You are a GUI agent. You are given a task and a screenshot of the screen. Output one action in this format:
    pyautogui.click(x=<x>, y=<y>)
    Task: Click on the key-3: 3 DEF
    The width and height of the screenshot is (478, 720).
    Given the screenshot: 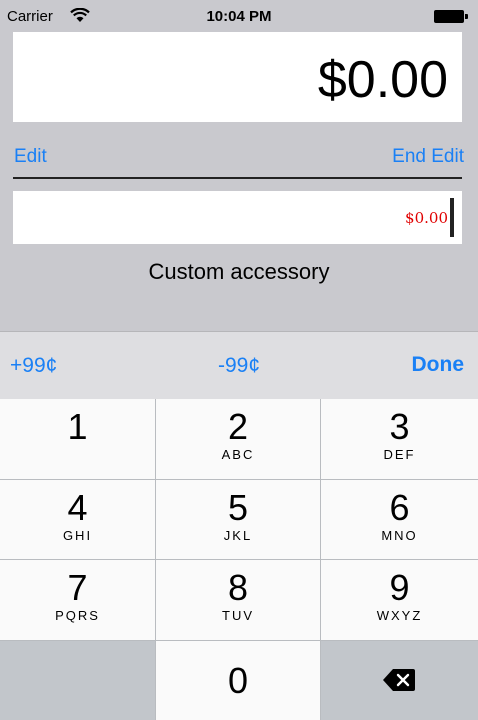 What is the action you would take?
    pyautogui.click(x=399, y=439)
    